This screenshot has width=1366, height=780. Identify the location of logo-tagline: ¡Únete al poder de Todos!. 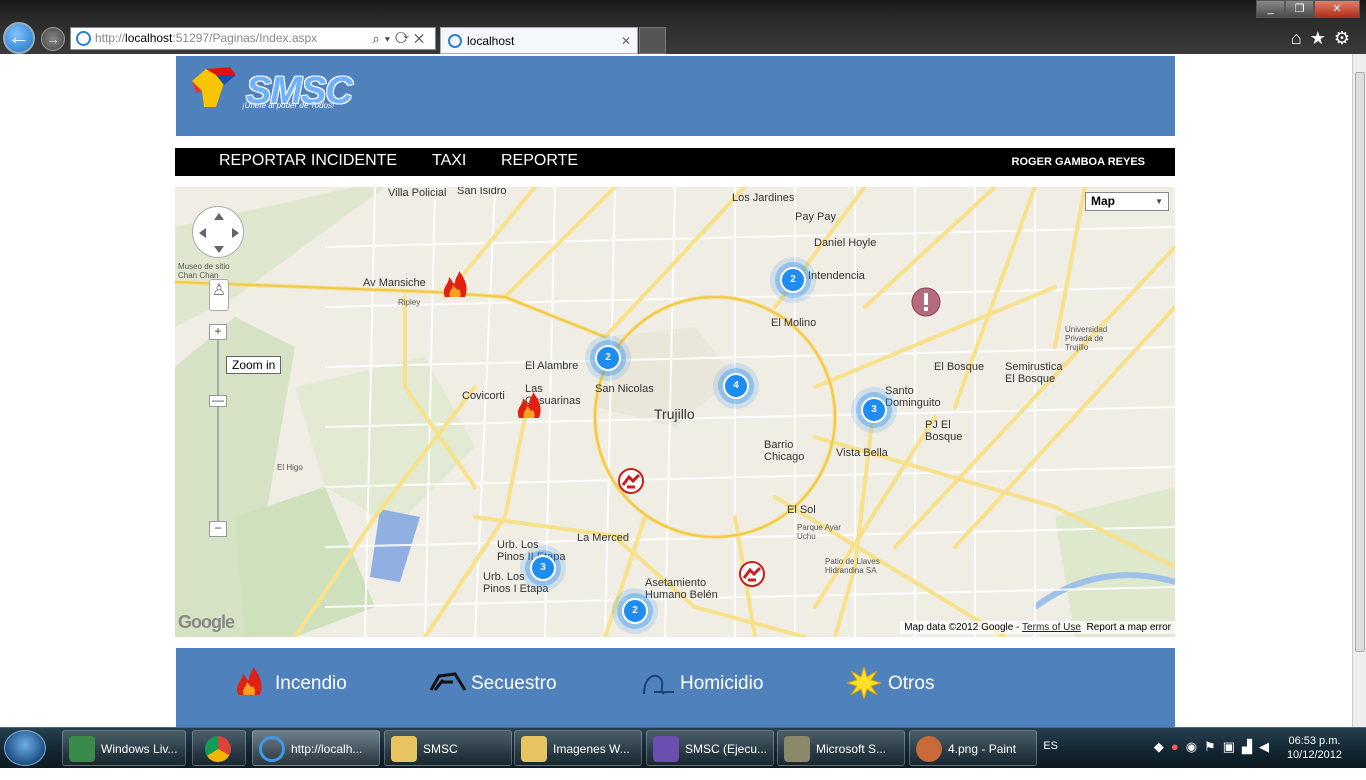
(288, 105).